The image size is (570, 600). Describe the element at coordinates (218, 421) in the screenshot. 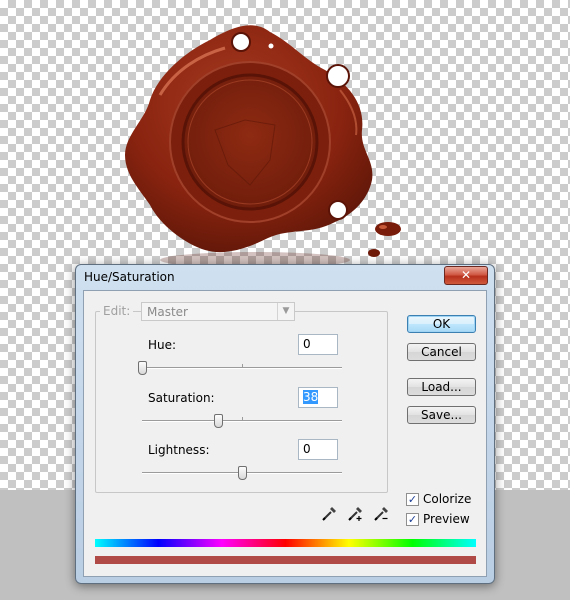

I see `saturation-slider-thumb` at that location.